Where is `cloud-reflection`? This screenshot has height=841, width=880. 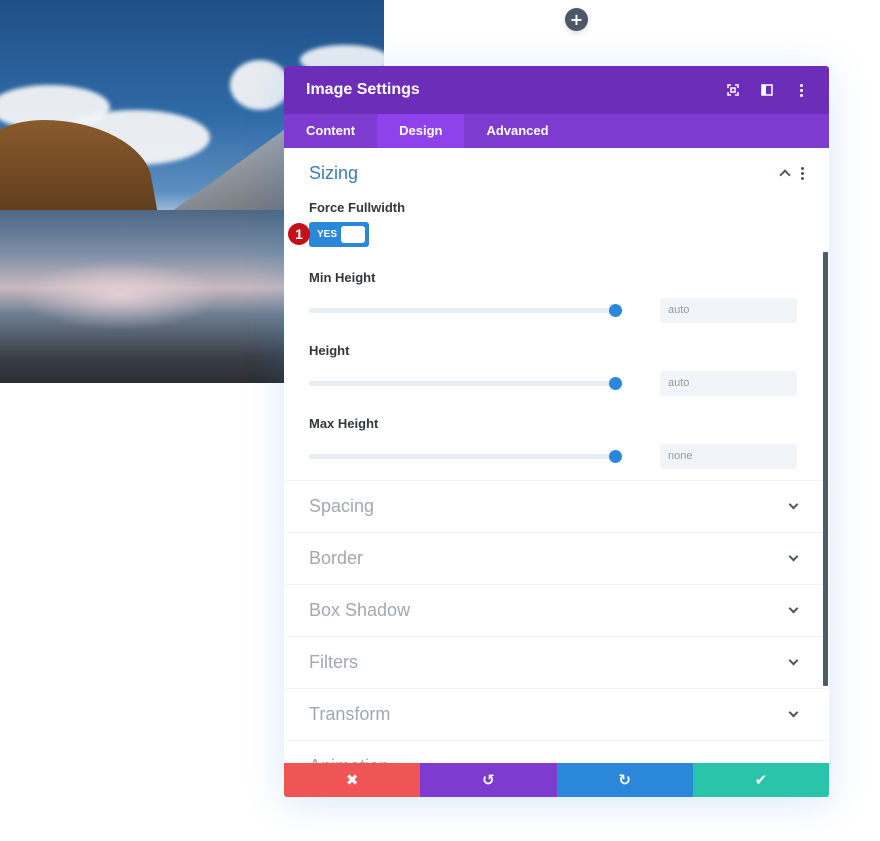
cloud-reflection is located at coordinates (120, 295).